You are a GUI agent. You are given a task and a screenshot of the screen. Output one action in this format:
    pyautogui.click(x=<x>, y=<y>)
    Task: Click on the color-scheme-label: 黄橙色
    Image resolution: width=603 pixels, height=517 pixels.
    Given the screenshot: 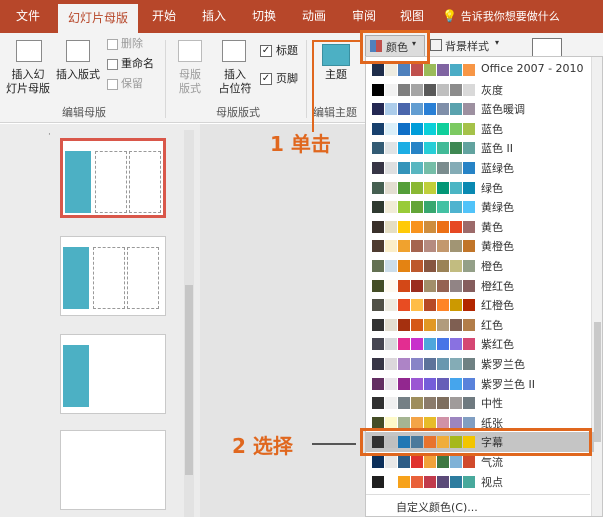 What is the action you would take?
    pyautogui.click(x=497, y=247)
    